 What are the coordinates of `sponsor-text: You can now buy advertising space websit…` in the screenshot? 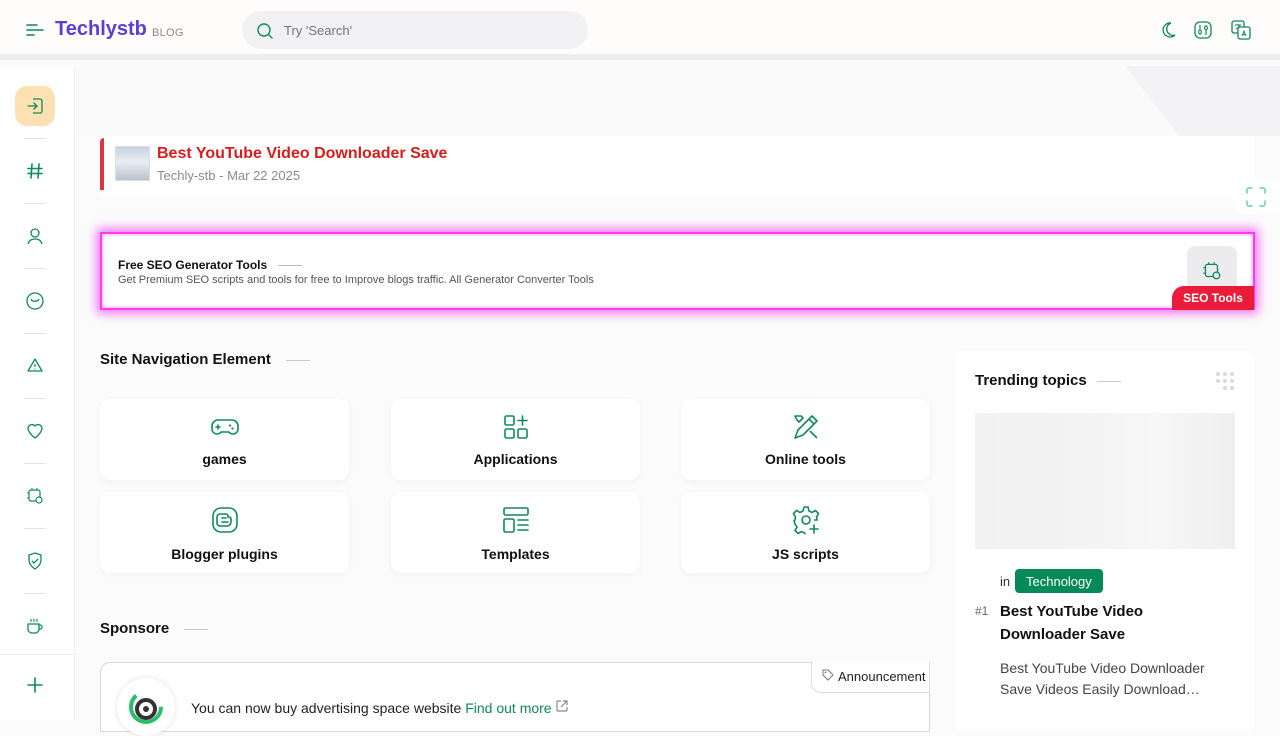 It's located at (380, 707).